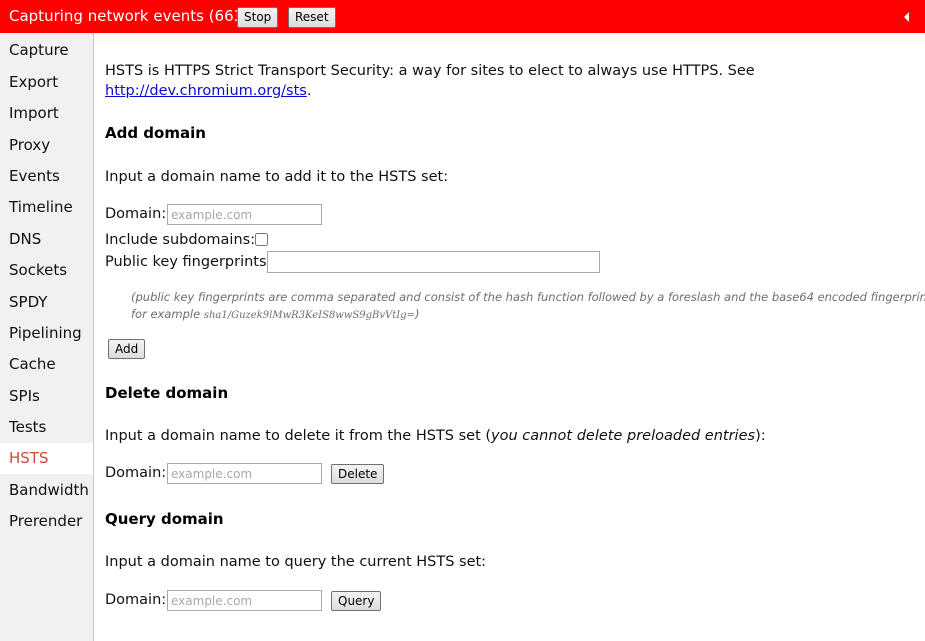 This screenshot has height=641, width=925. What do you see at coordinates (760, 436) in the screenshot?
I see `delete-desc-suffix: ):` at bounding box center [760, 436].